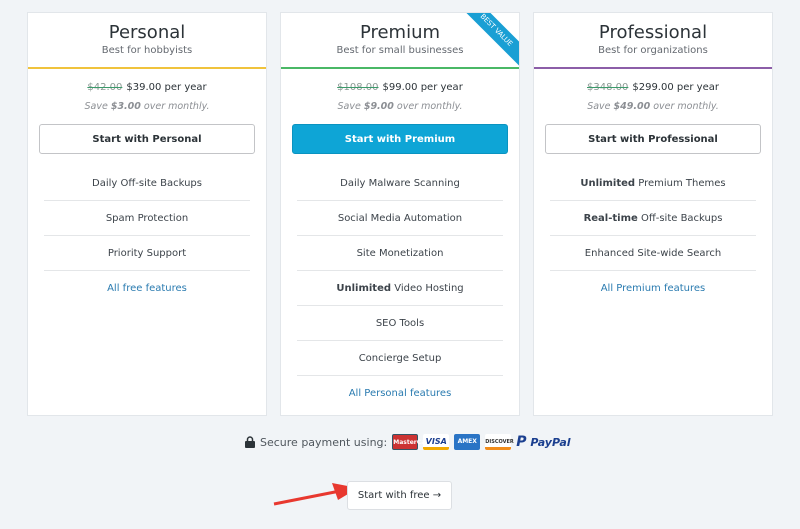 This screenshot has height=529, width=800. What do you see at coordinates (653, 288) in the screenshot?
I see `all-features-link: All Premium features` at bounding box center [653, 288].